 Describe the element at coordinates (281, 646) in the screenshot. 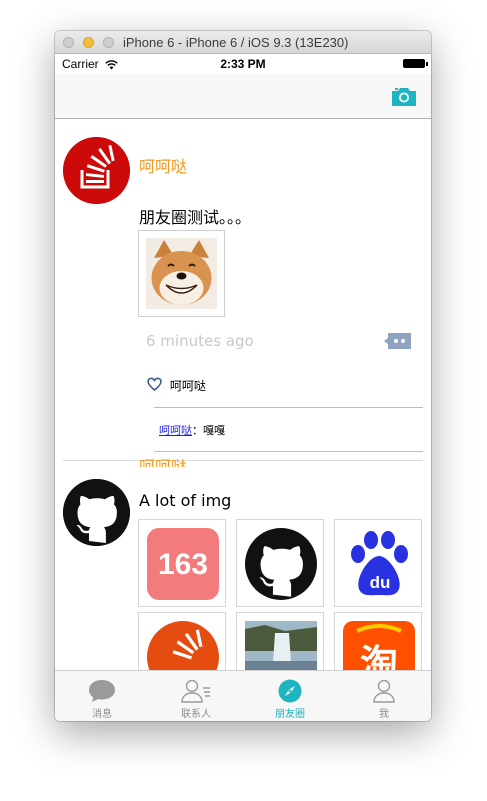

I see `waterfall-photo` at that location.